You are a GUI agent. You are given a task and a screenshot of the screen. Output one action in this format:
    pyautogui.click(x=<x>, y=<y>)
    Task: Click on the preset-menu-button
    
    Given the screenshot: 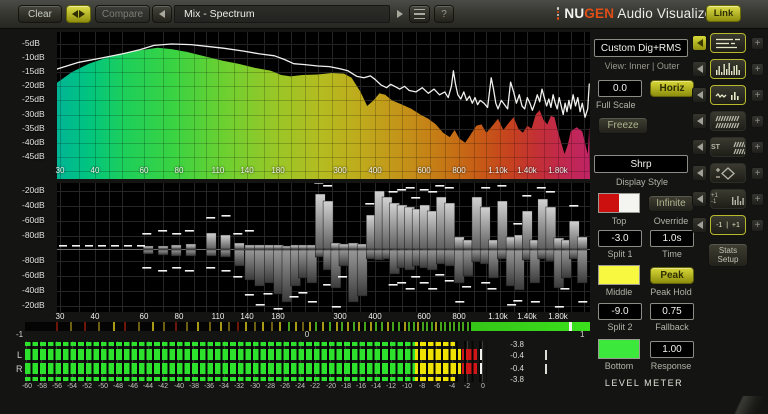 What is the action you would take?
    pyautogui.click(x=419, y=14)
    